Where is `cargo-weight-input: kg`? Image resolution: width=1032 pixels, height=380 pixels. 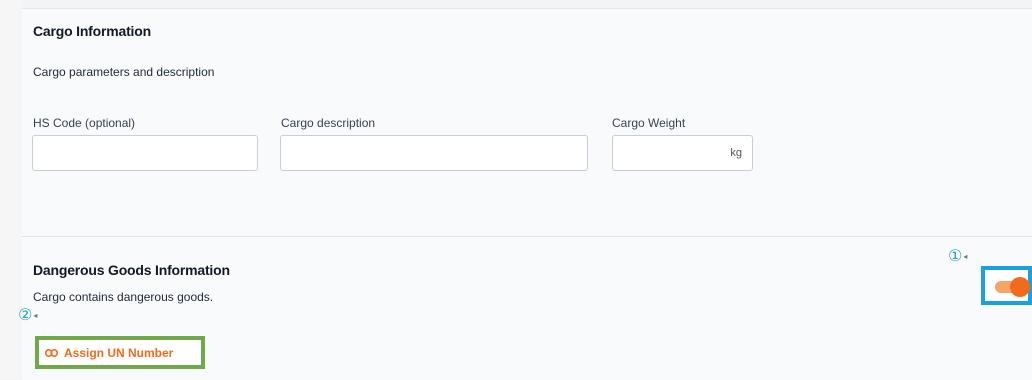 cargo-weight-input: kg is located at coordinates (682, 153).